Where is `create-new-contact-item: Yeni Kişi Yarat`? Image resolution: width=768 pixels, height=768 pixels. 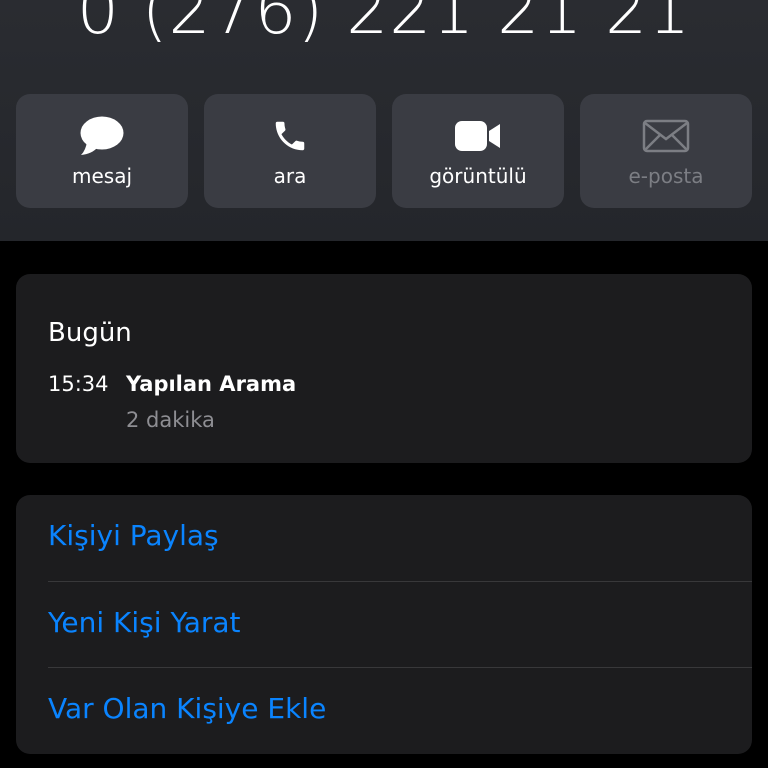 create-new-contact-item: Yeni Kişi Yarat is located at coordinates (384, 625).